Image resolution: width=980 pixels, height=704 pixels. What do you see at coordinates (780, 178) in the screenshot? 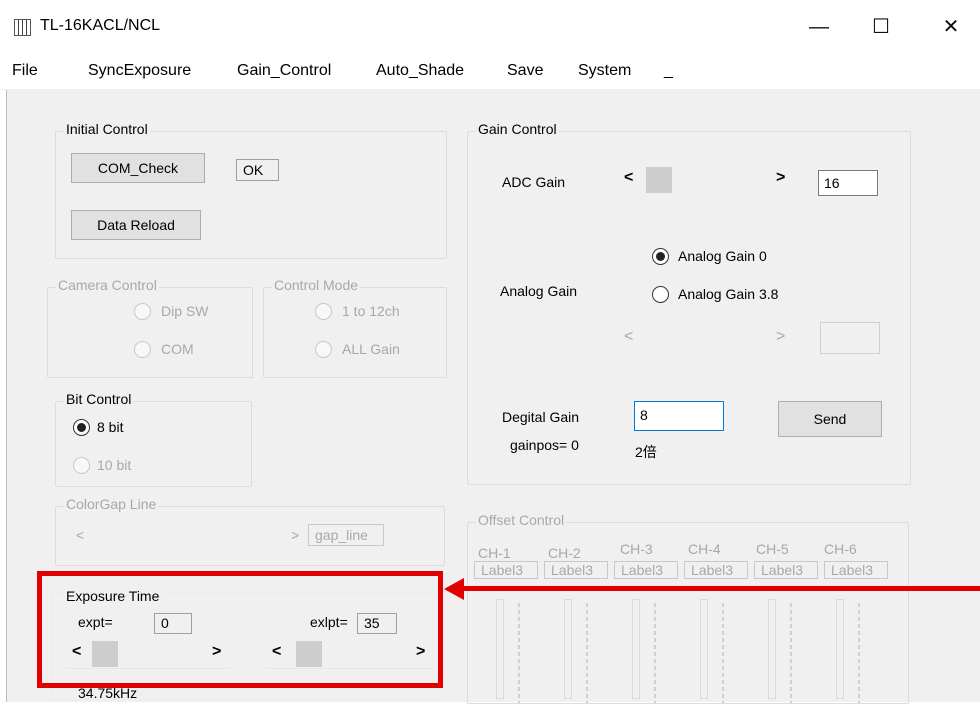
I see `adc-right-arrow: >` at bounding box center [780, 178].